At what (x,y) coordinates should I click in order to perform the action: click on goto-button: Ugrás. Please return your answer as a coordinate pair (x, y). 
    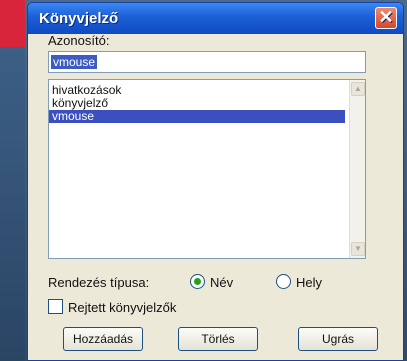
    Looking at the image, I should click on (338, 339).